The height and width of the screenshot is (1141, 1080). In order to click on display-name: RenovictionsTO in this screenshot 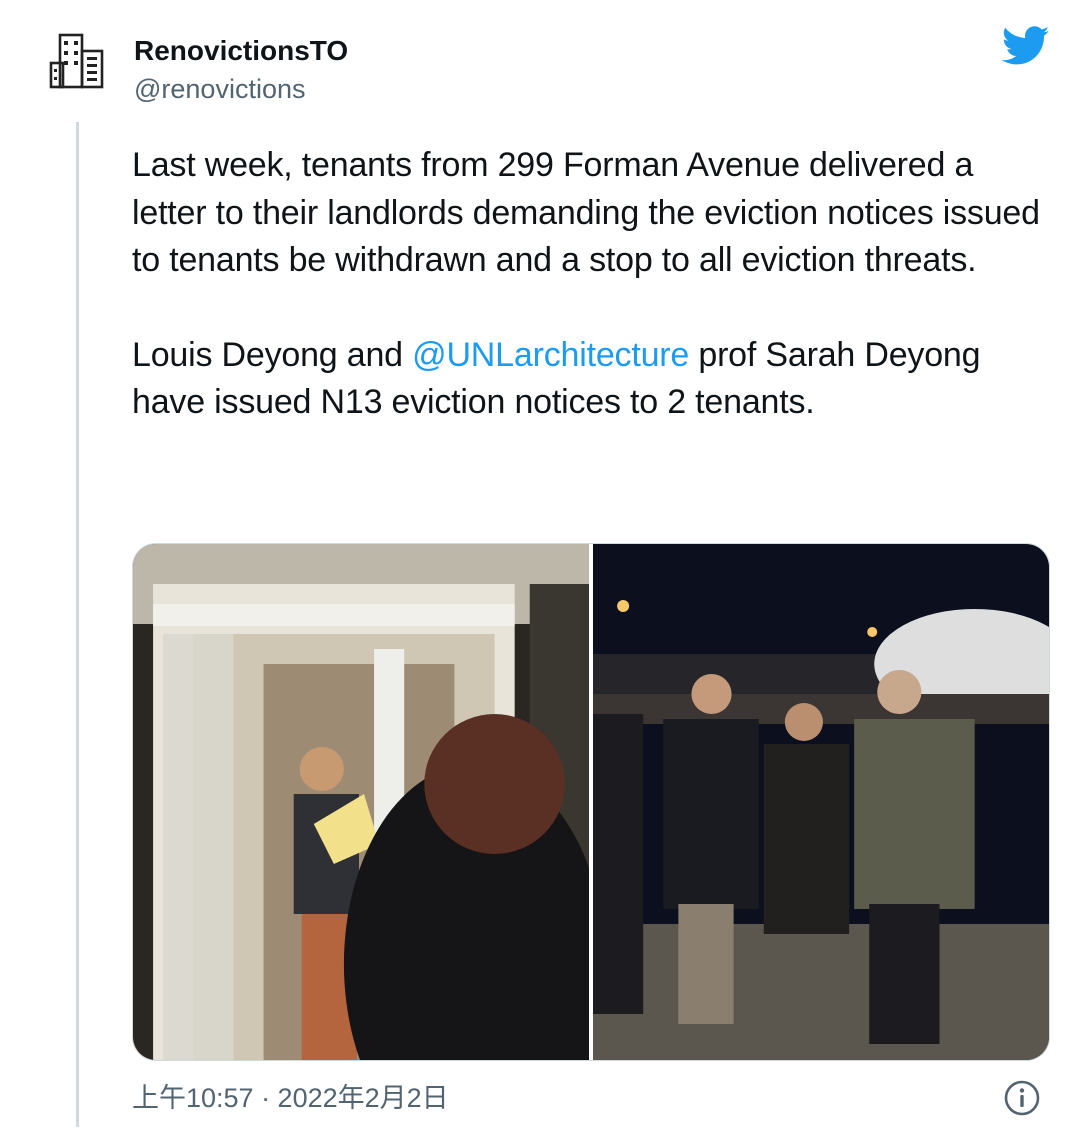, I will do `click(241, 51)`.